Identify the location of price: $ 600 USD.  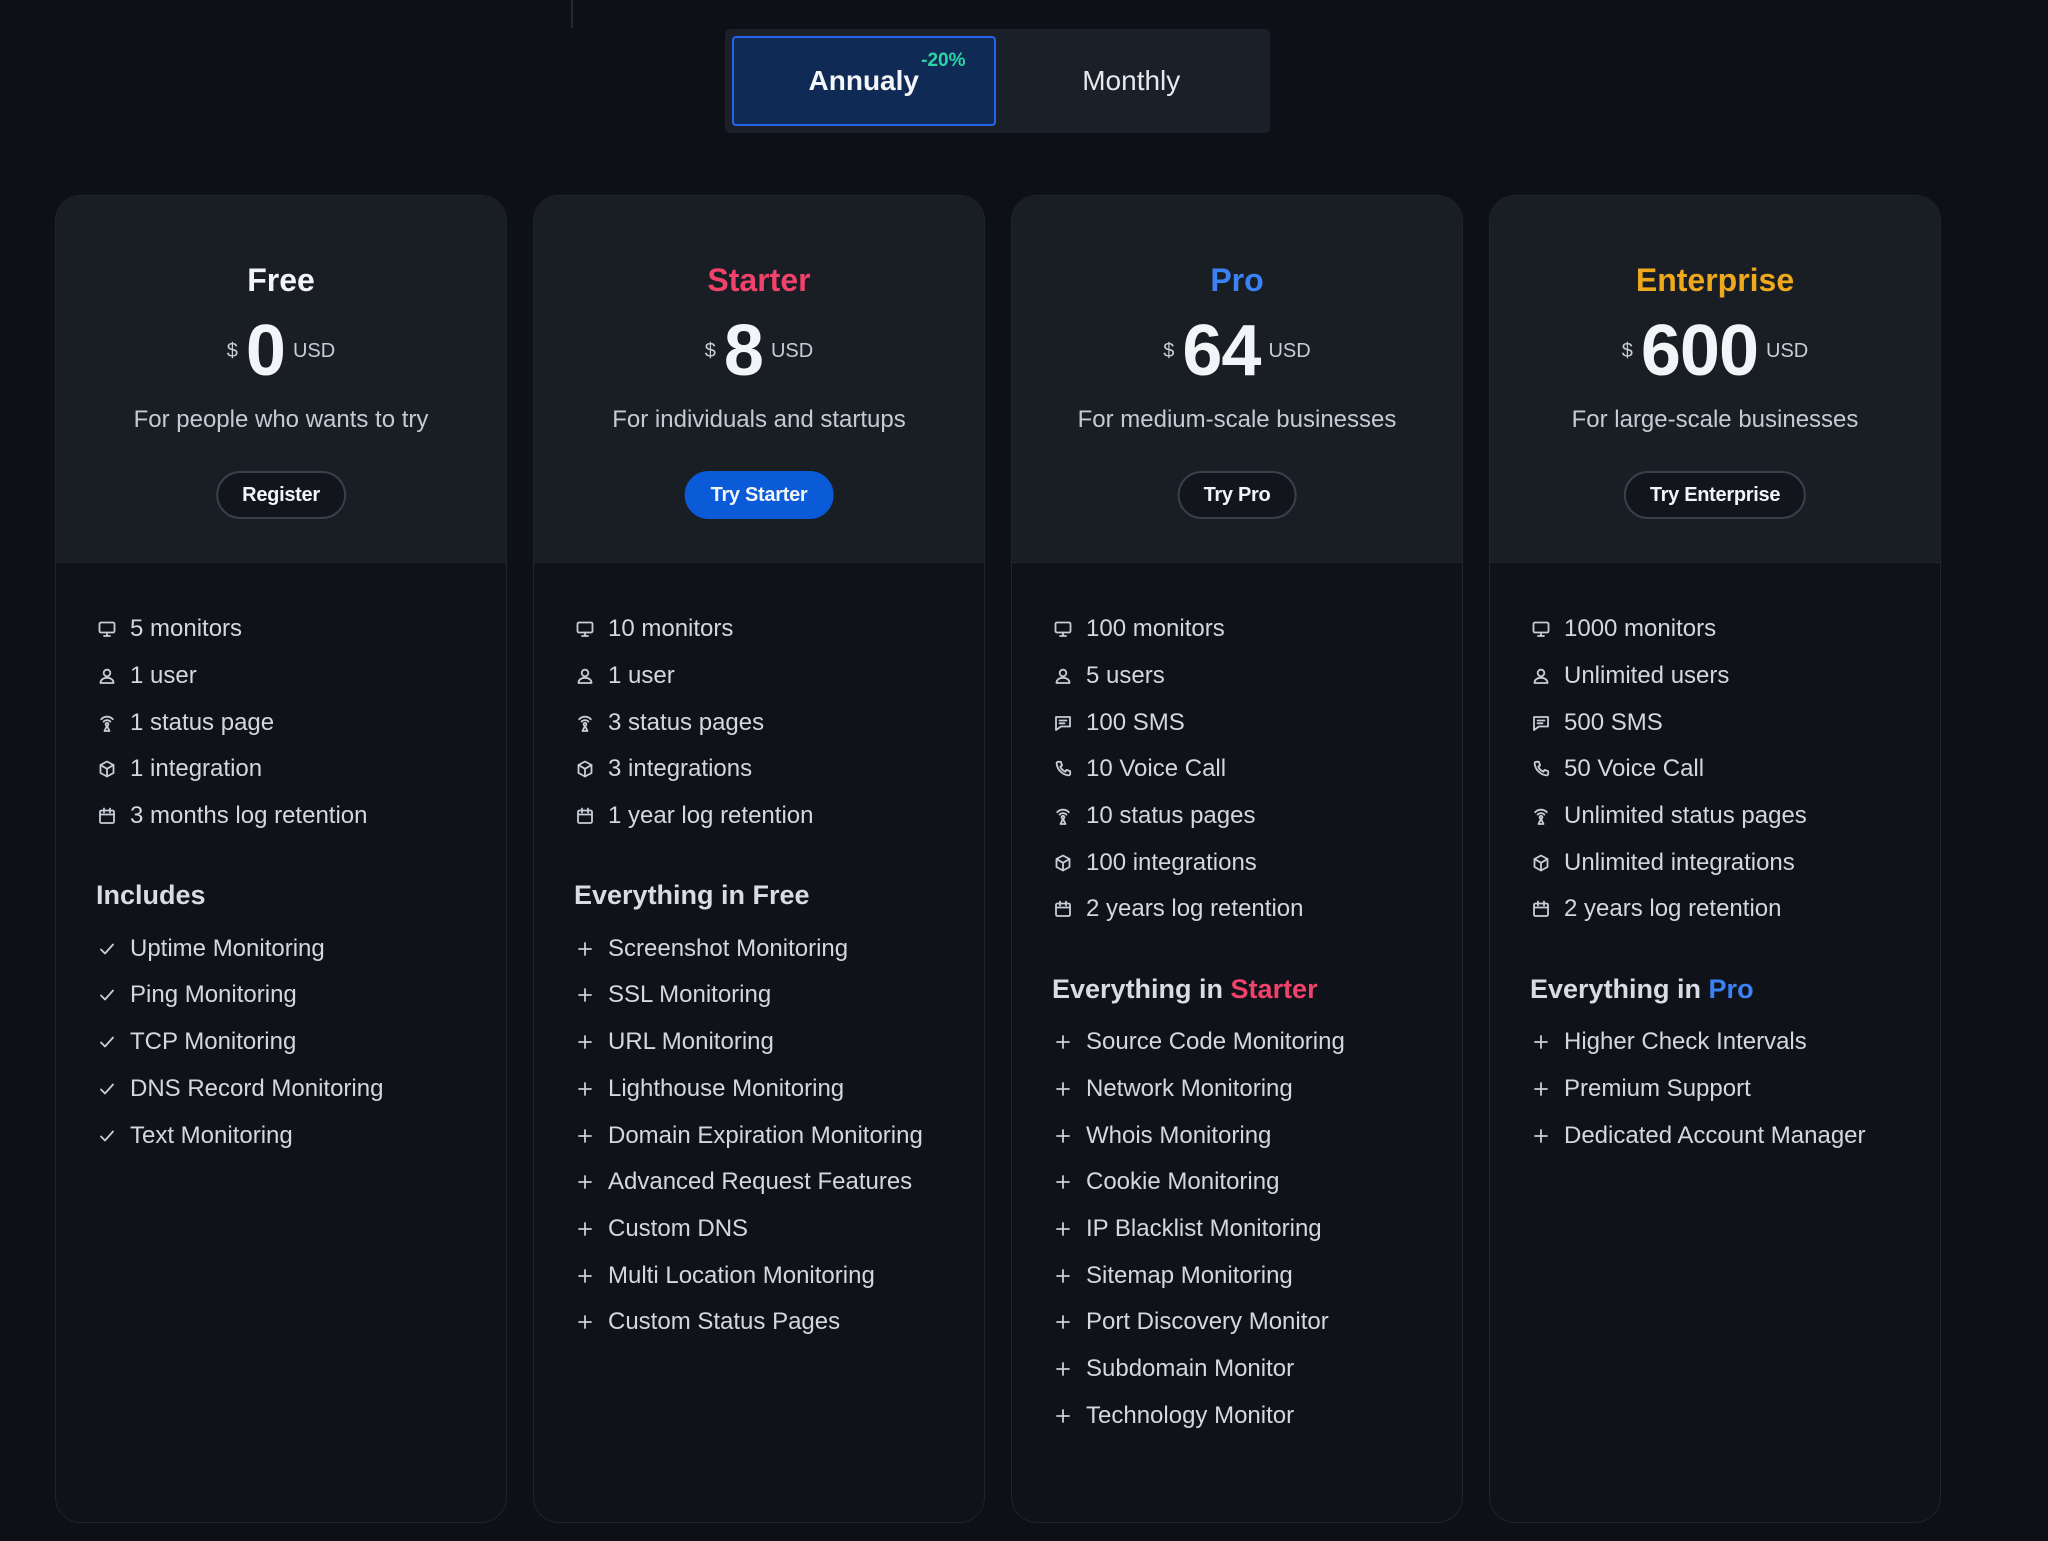
(1715, 351).